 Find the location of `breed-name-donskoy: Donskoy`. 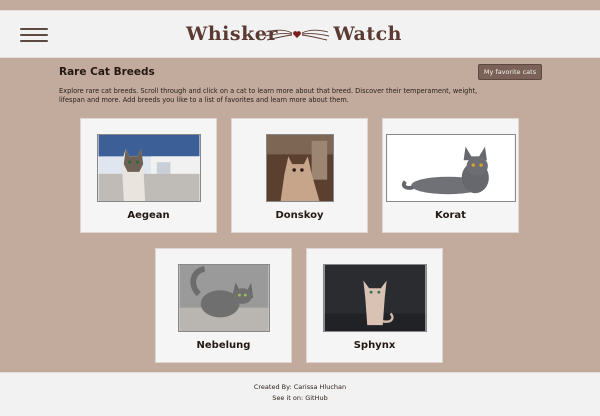

breed-name-donskoy: Donskoy is located at coordinates (299, 215).